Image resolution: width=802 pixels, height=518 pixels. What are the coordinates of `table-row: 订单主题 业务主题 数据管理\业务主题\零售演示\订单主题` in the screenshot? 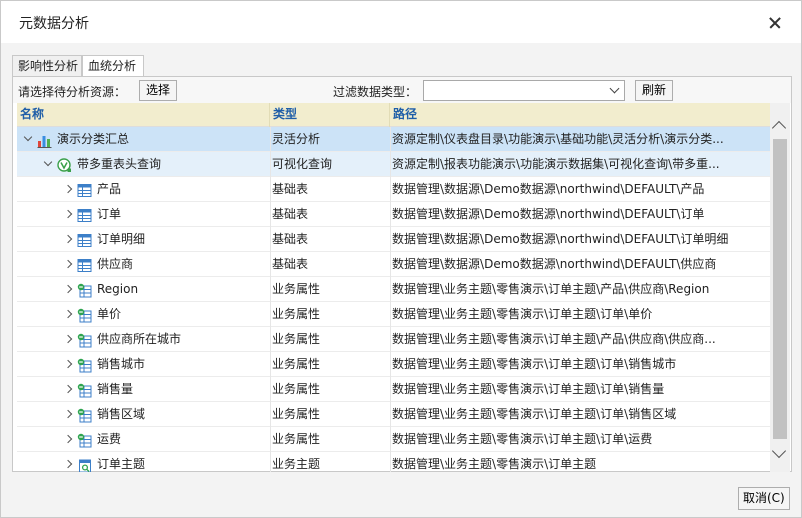 It's located at (393, 462).